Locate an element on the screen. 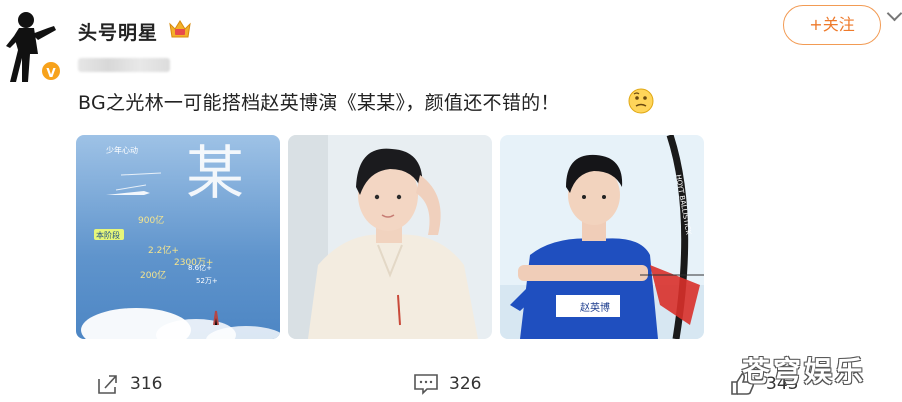 The width and height of the screenshot is (902, 402). share-icon is located at coordinates (107, 384).